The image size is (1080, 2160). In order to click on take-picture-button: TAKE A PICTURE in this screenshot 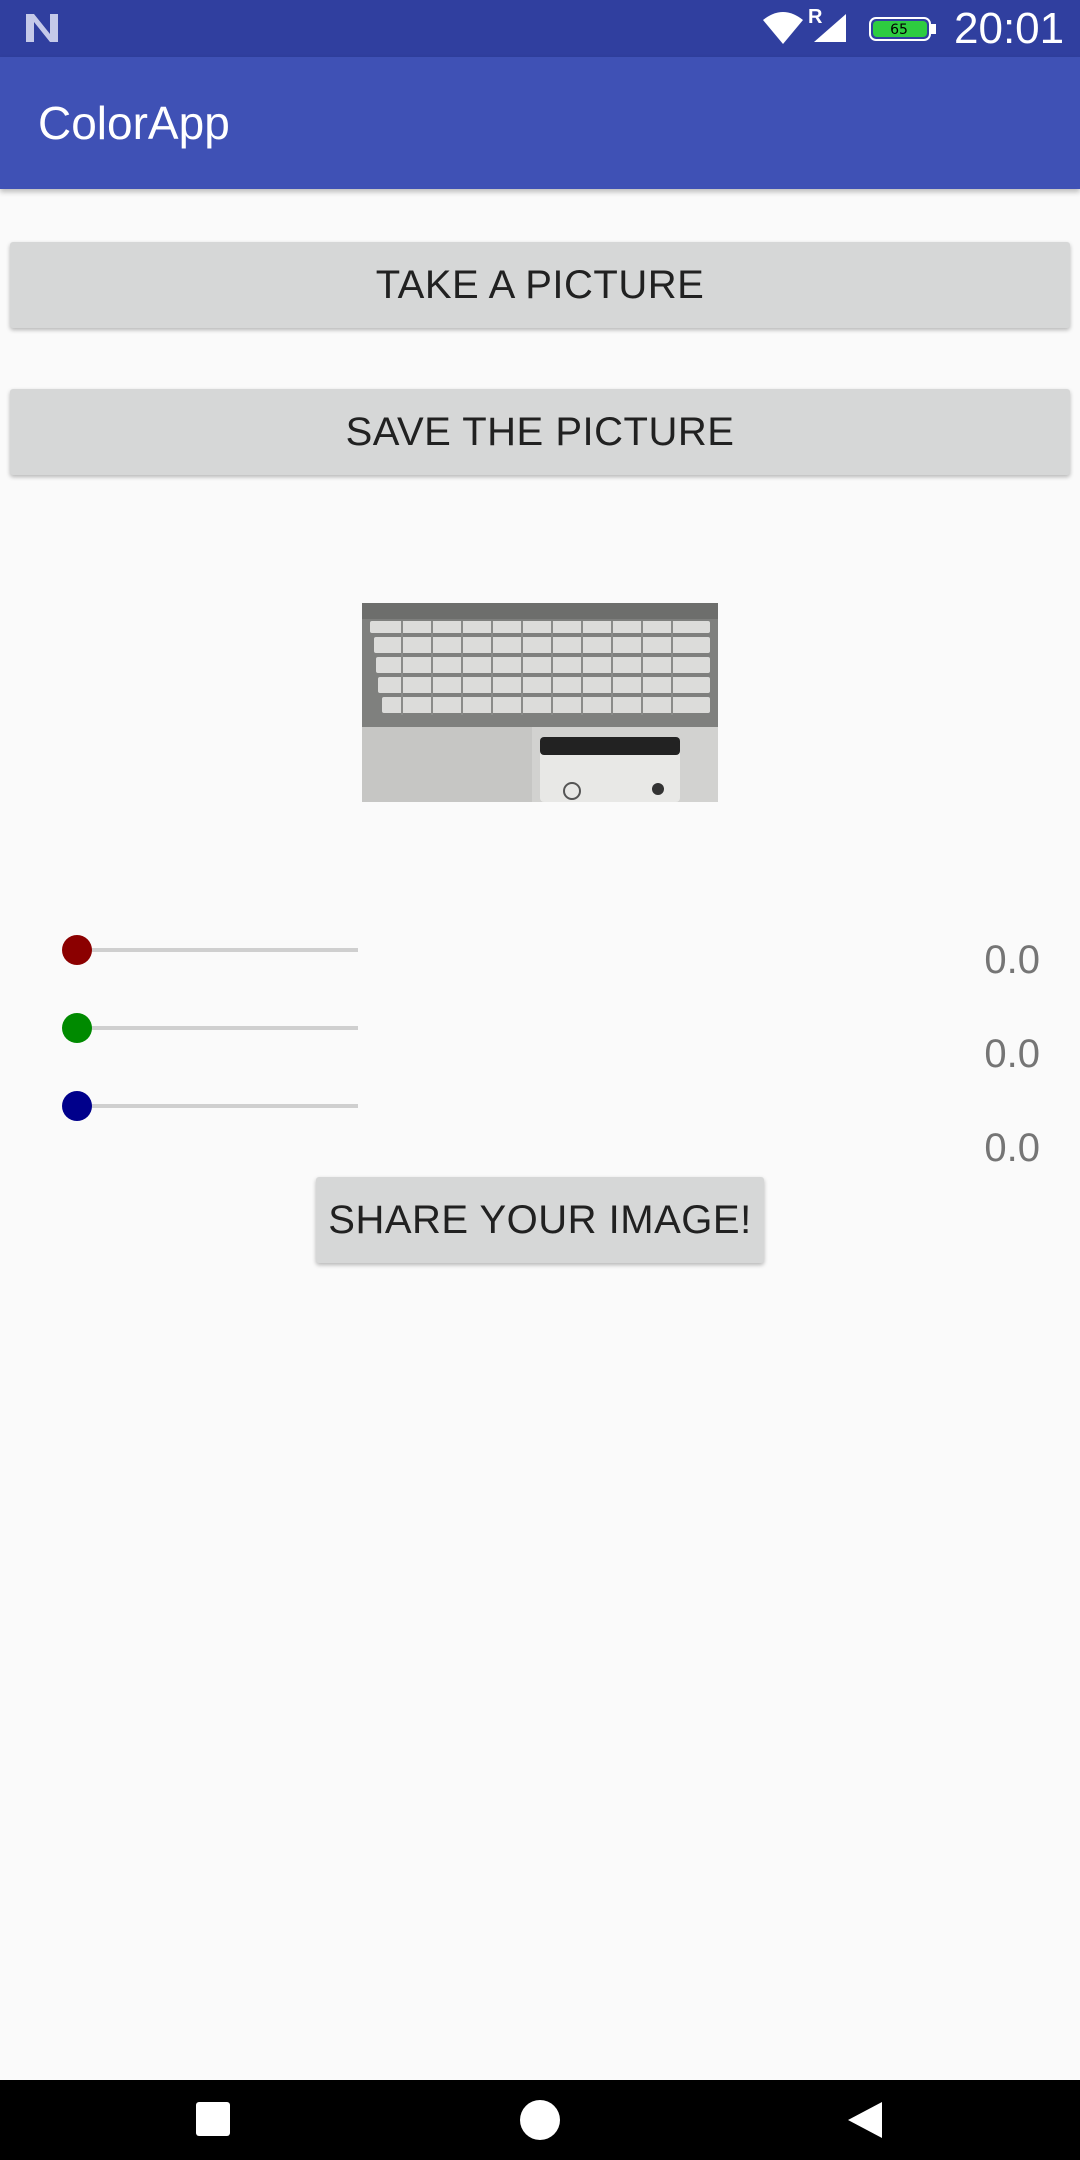, I will do `click(540, 285)`.